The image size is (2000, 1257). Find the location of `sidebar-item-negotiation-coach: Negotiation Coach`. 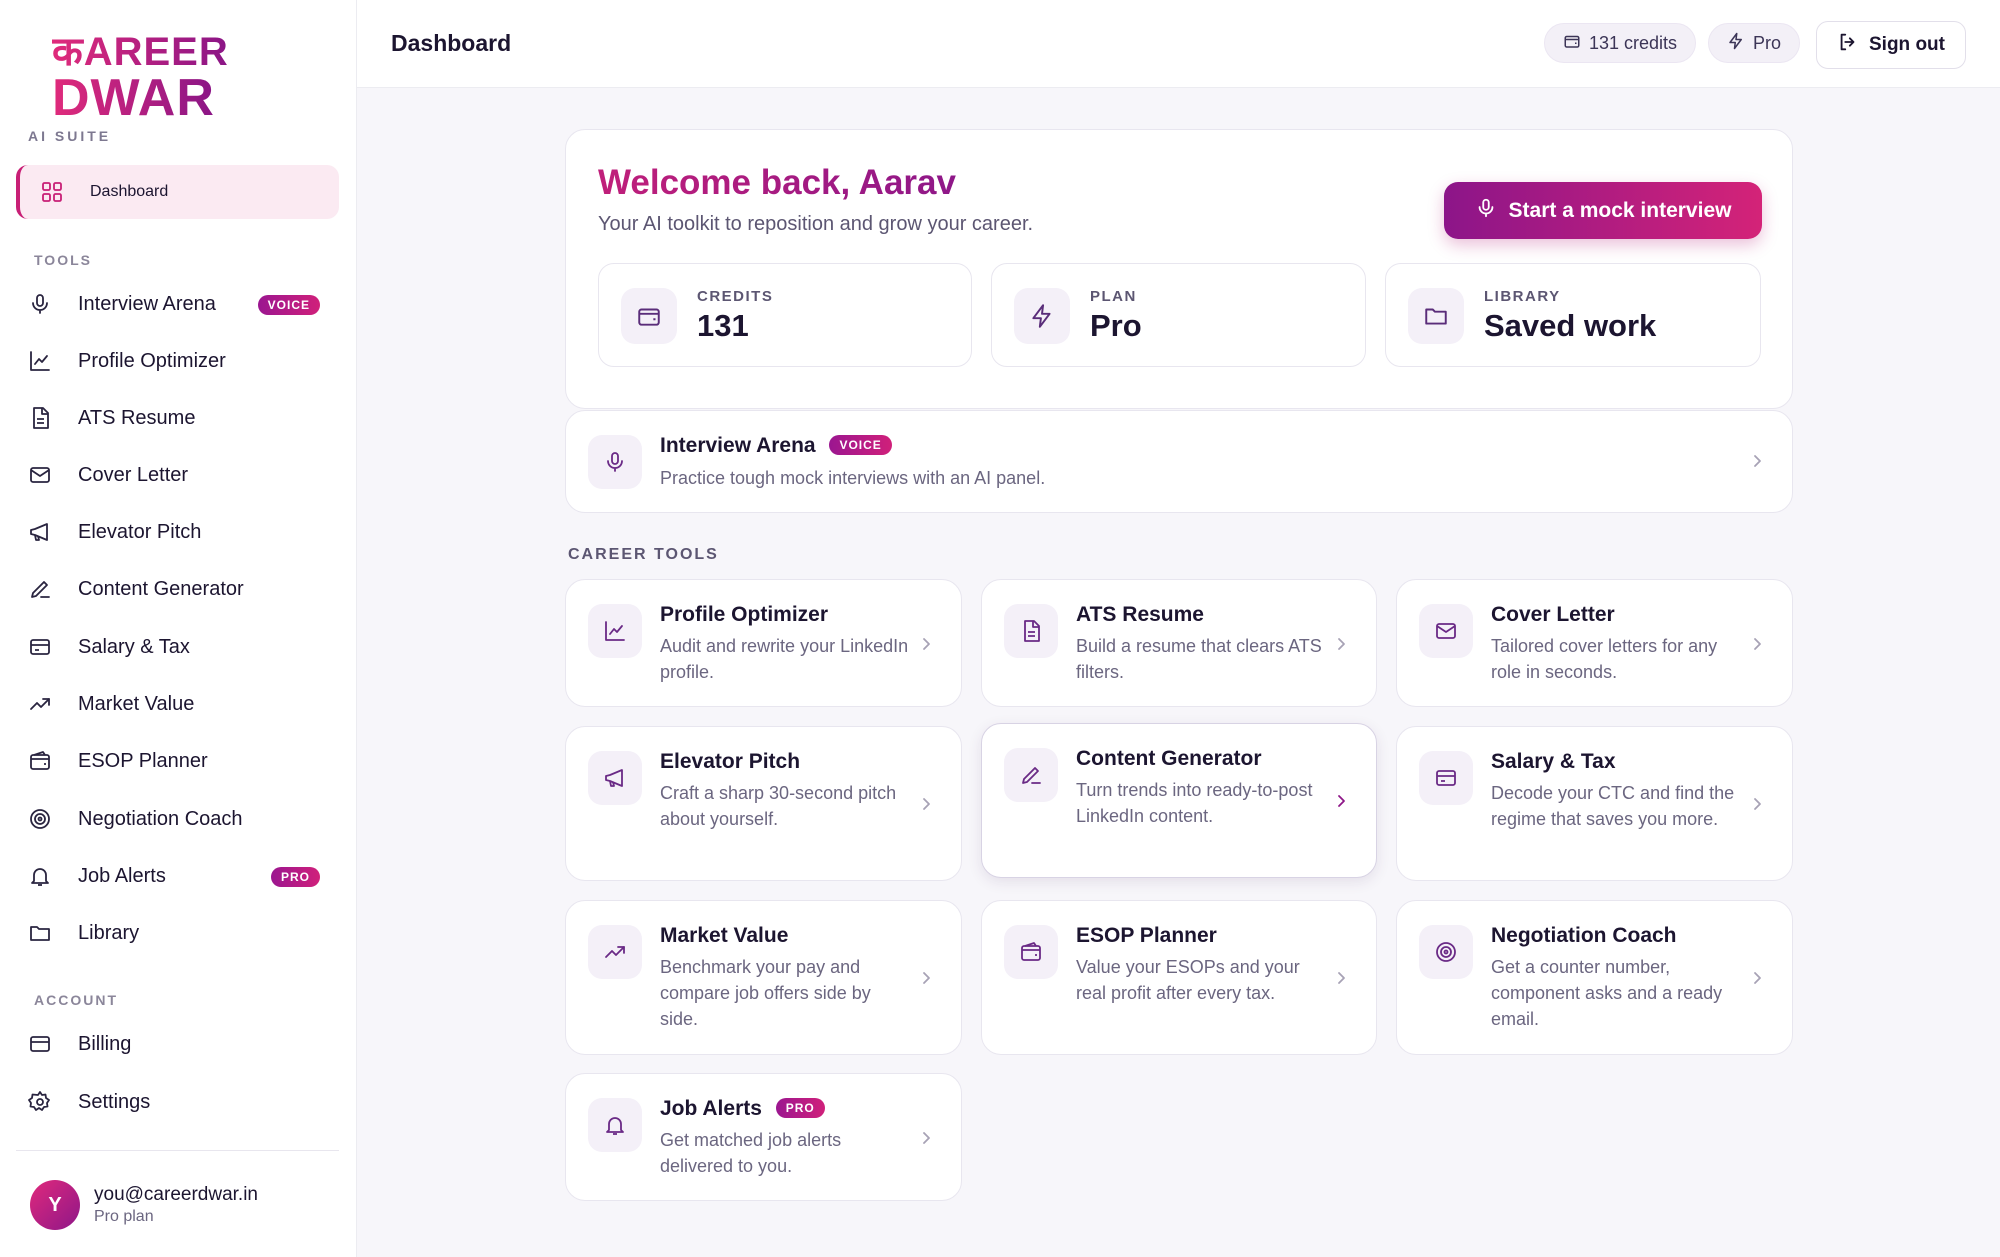

sidebar-item-negotiation-coach: Negotiation Coach is located at coordinates (183, 819).